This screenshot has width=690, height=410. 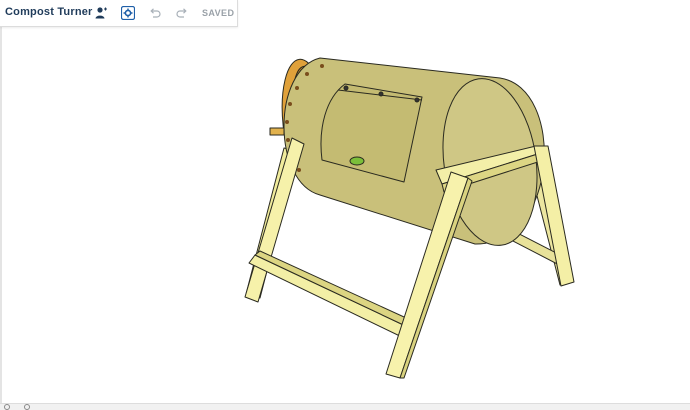 What do you see at coordinates (554, 216) in the screenshot?
I see `back-right-leg-front` at bounding box center [554, 216].